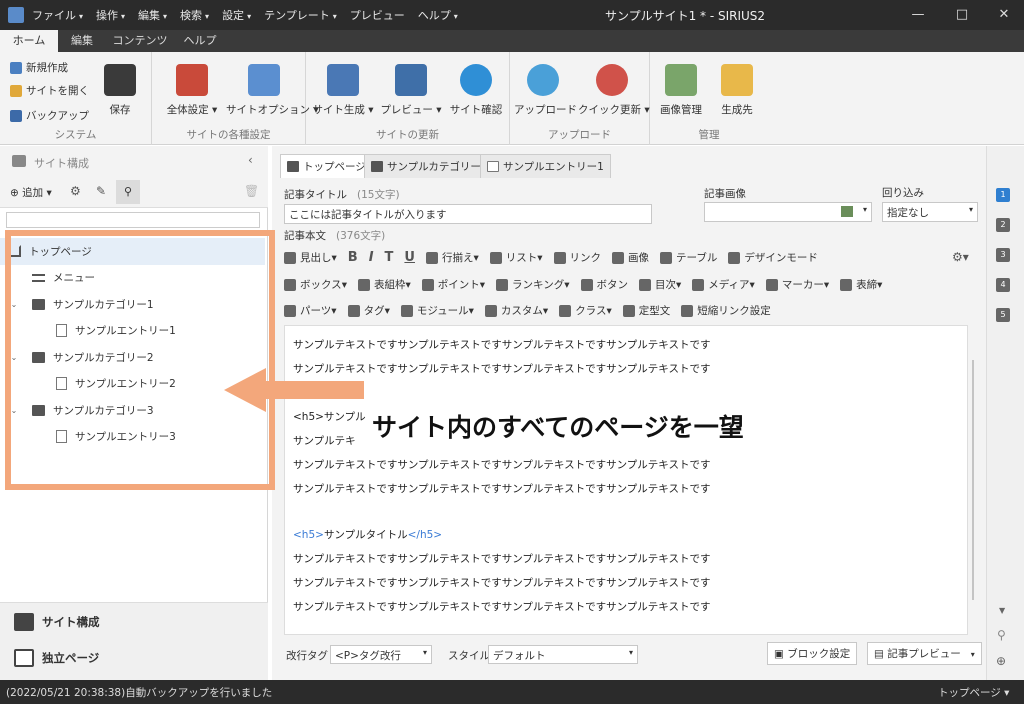 Image resolution: width=1024 pixels, height=704 pixels. Describe the element at coordinates (194, 15) in the screenshot. I see `menu-search: 検索 ▾` at that location.